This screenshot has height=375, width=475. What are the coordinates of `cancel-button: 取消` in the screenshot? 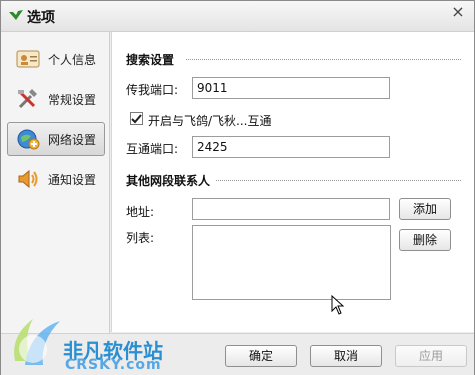 It's located at (346, 356).